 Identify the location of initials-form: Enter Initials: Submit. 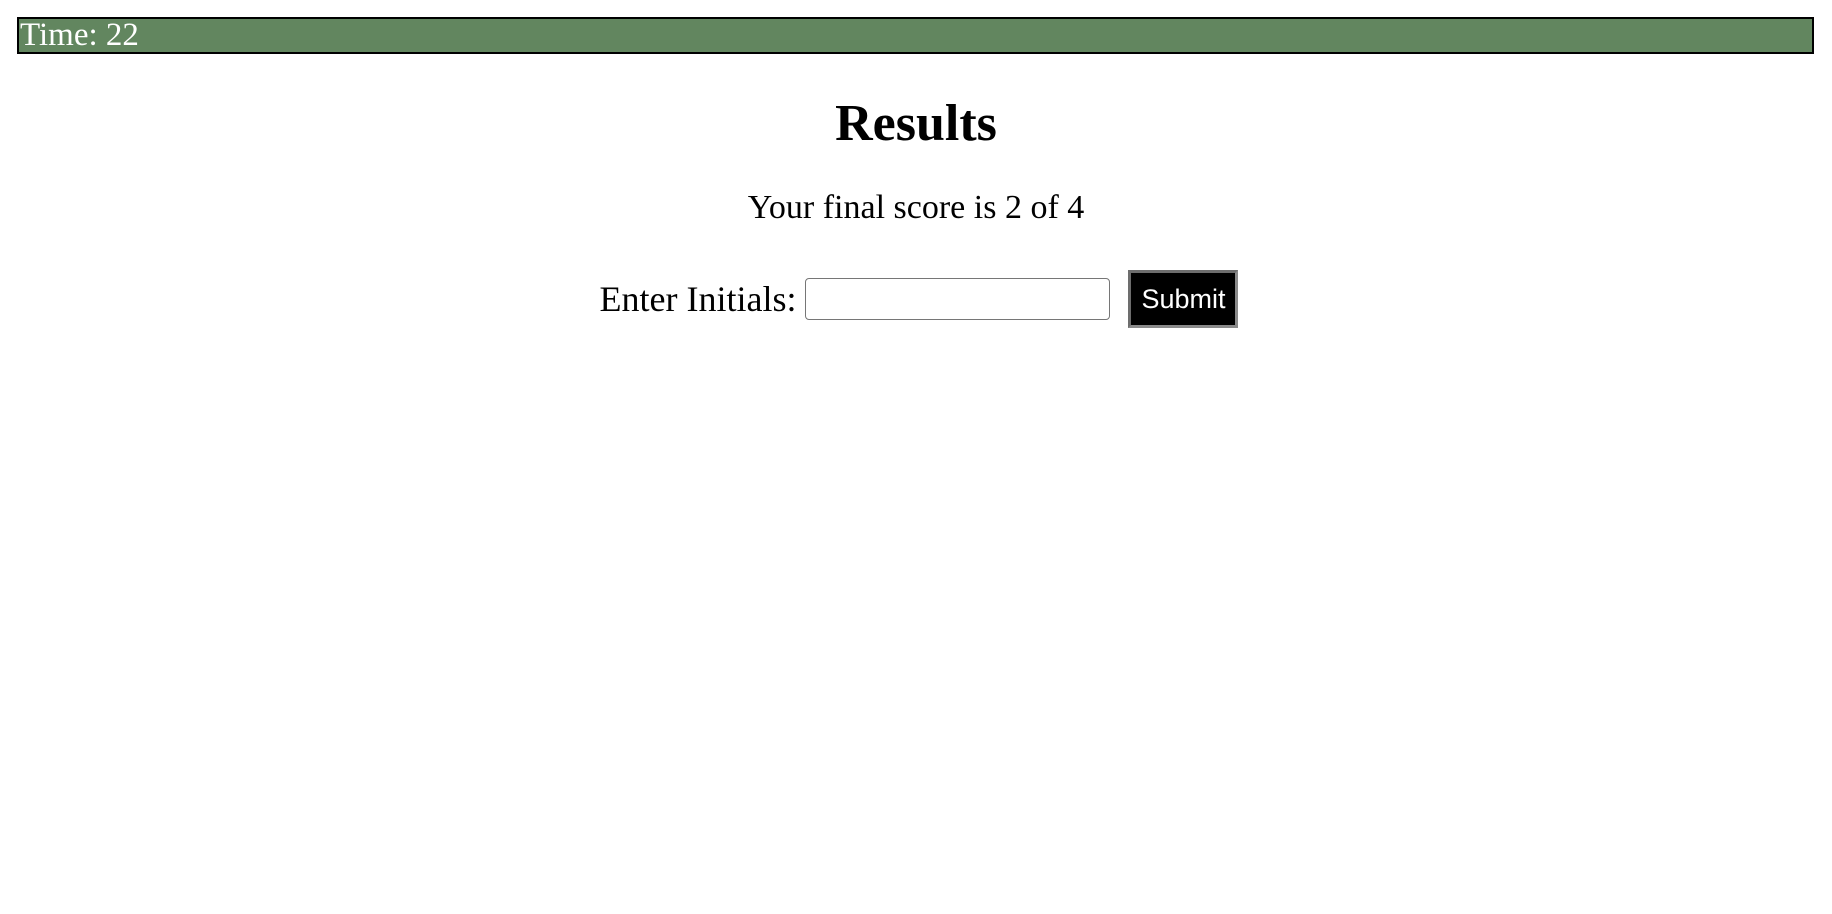
(916, 299).